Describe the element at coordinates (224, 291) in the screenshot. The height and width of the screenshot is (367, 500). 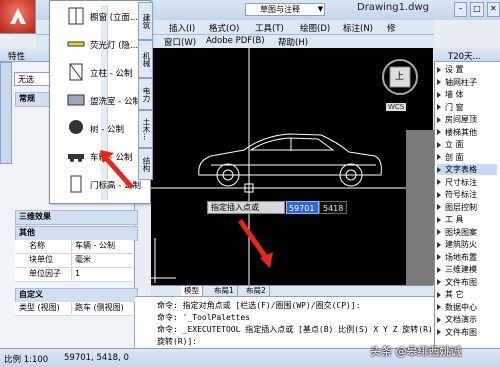
I see `tab-layout1: 布局1` at that location.